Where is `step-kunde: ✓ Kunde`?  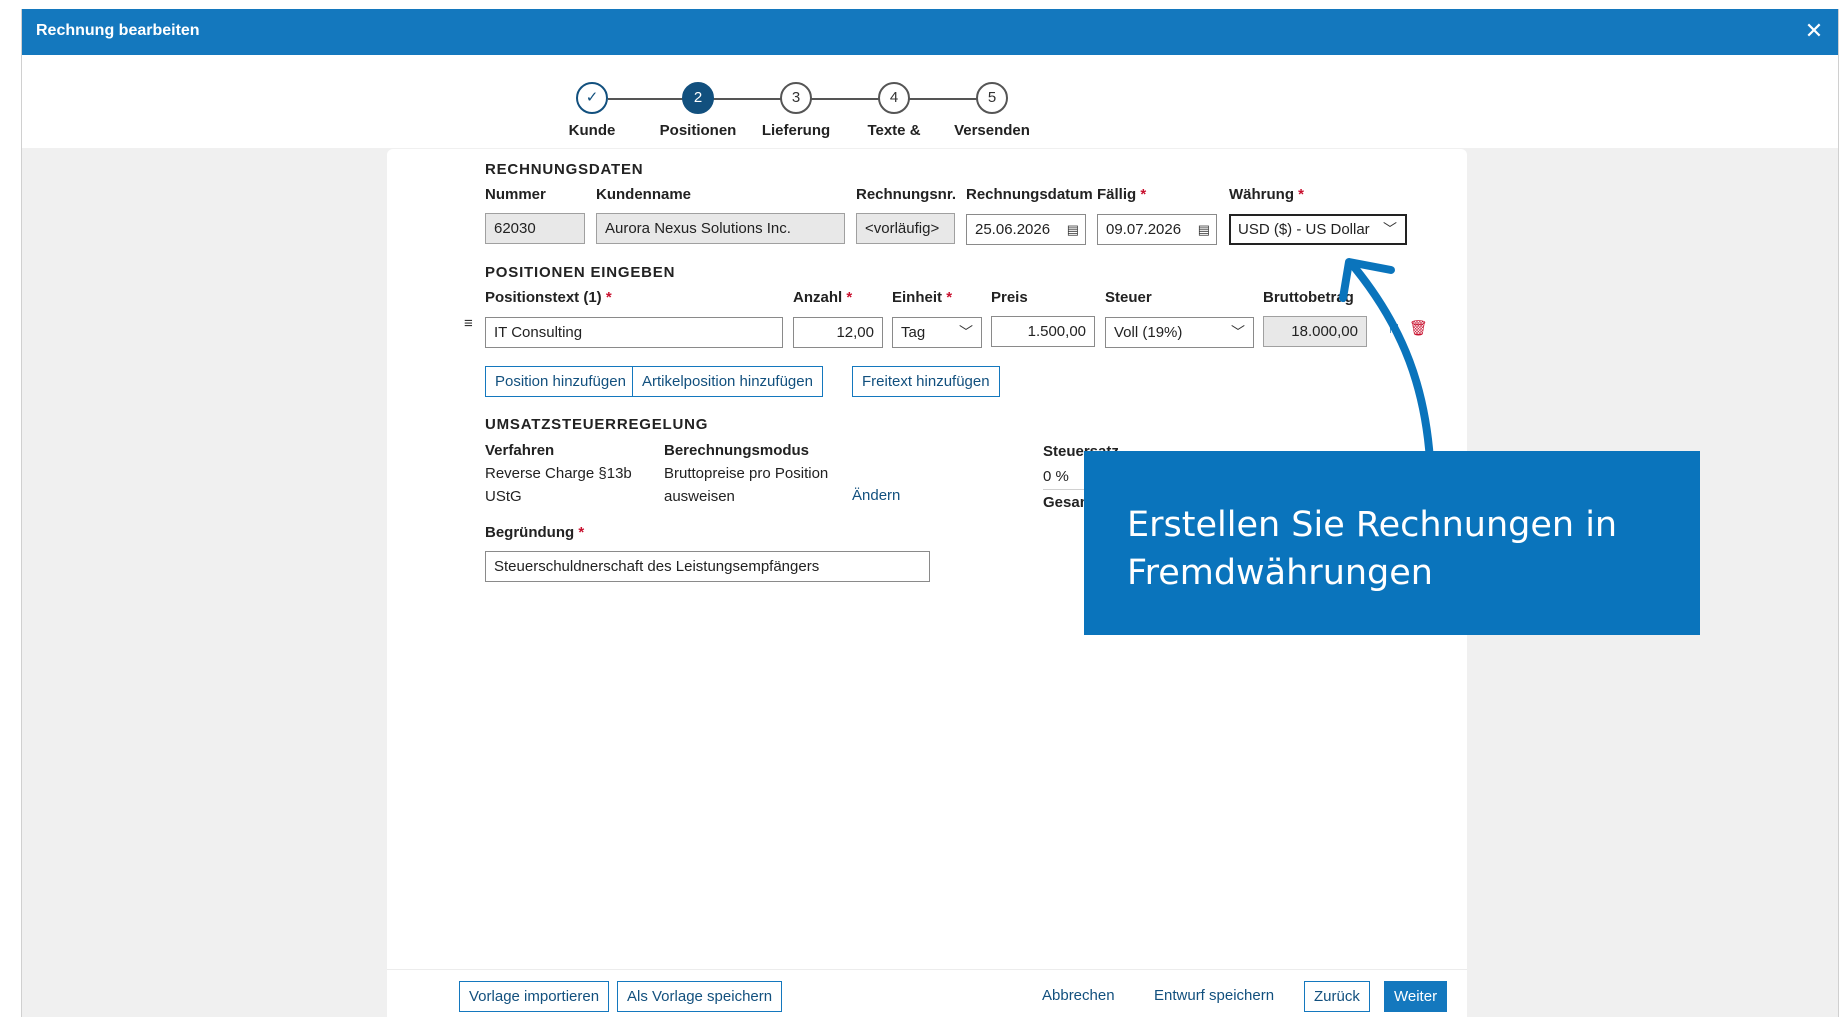
step-kunde: ✓ Kunde is located at coordinates (592, 110).